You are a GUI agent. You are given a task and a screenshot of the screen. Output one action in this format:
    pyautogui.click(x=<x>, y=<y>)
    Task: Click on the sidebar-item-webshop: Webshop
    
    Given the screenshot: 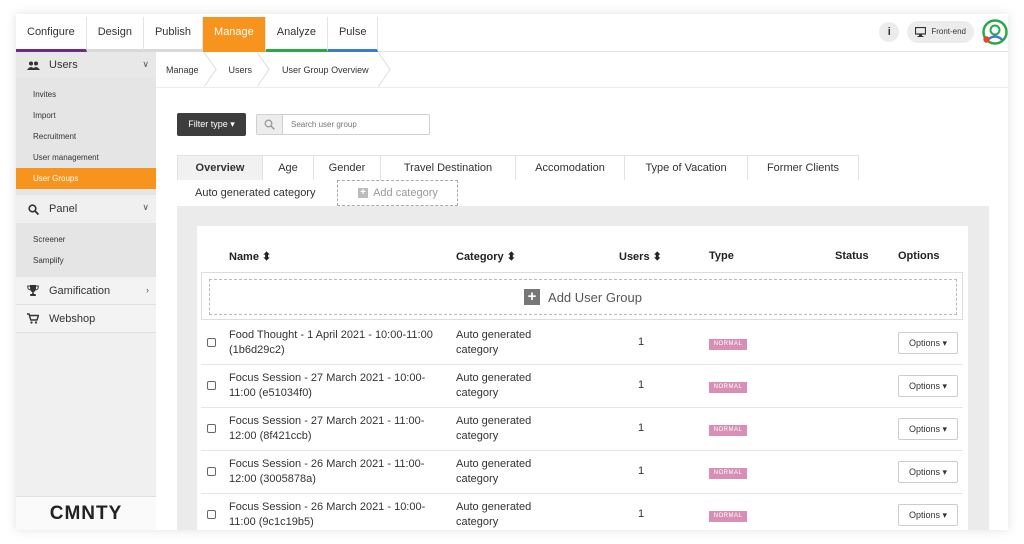 What is the action you would take?
    pyautogui.click(x=86, y=319)
    